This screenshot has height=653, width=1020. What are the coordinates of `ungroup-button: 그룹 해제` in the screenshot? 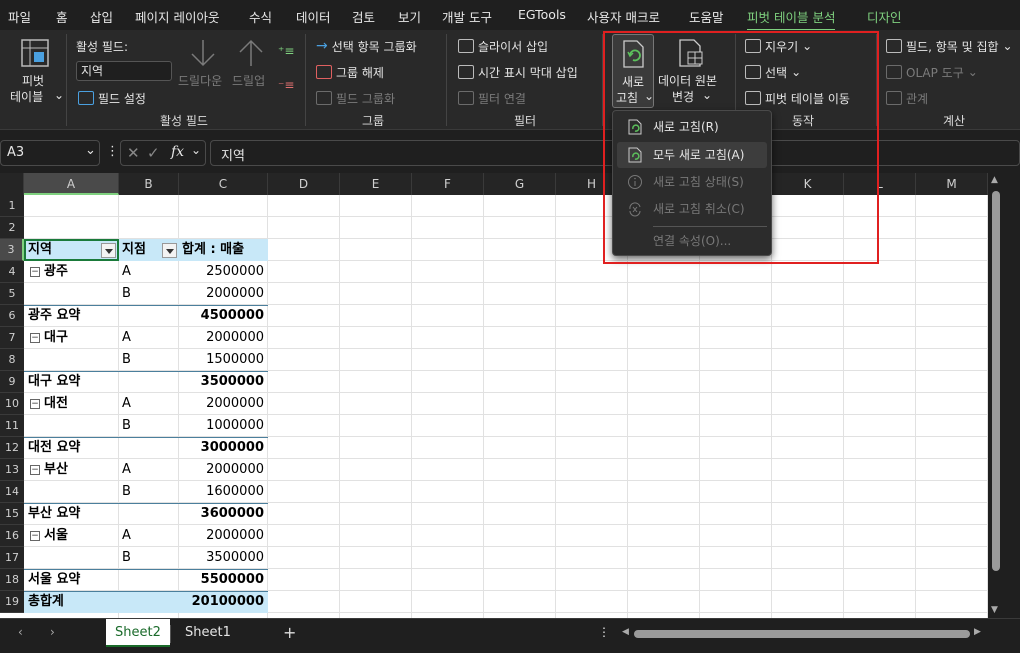 It's located at (350, 72).